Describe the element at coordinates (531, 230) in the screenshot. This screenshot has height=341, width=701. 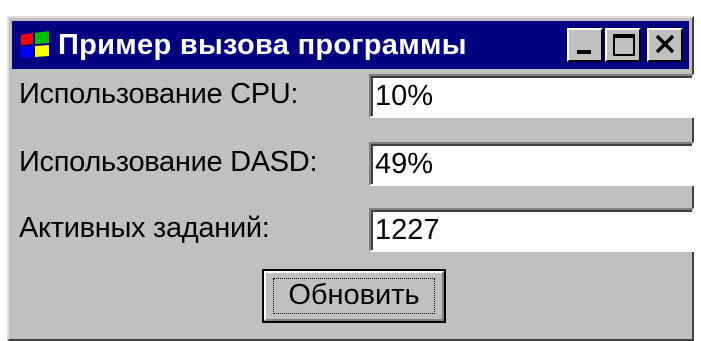
I see `active-jobs-field: 1227` at that location.